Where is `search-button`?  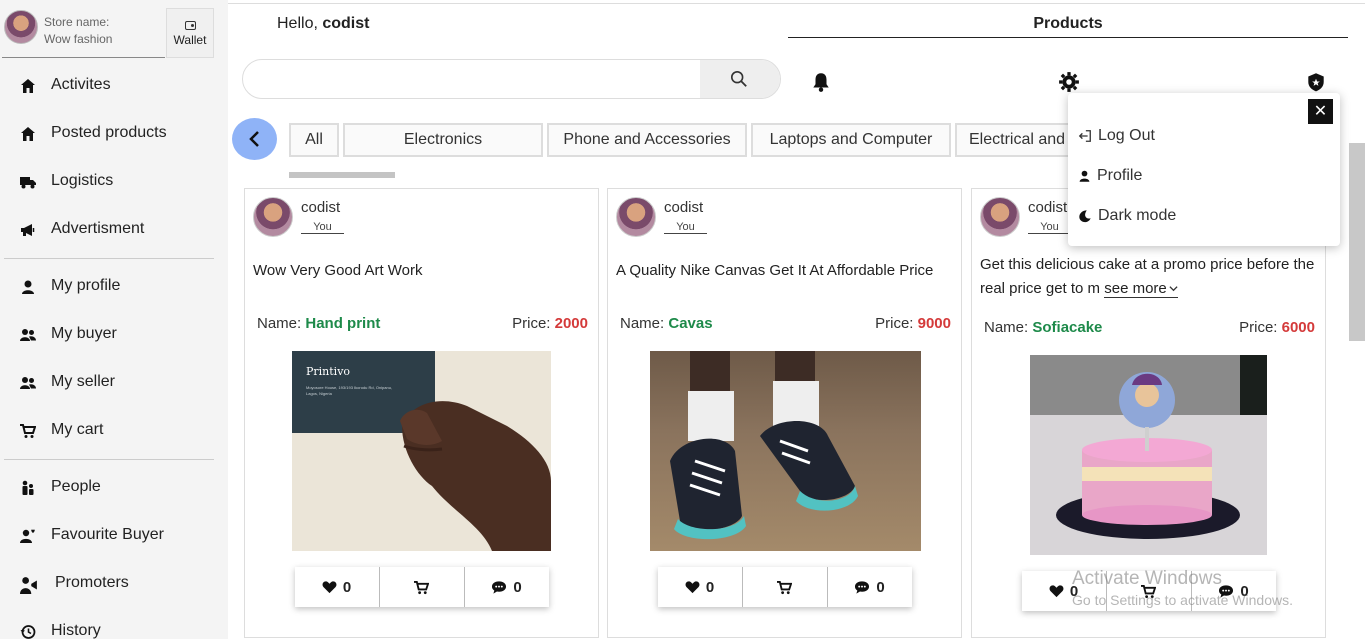
search-button is located at coordinates (740, 79).